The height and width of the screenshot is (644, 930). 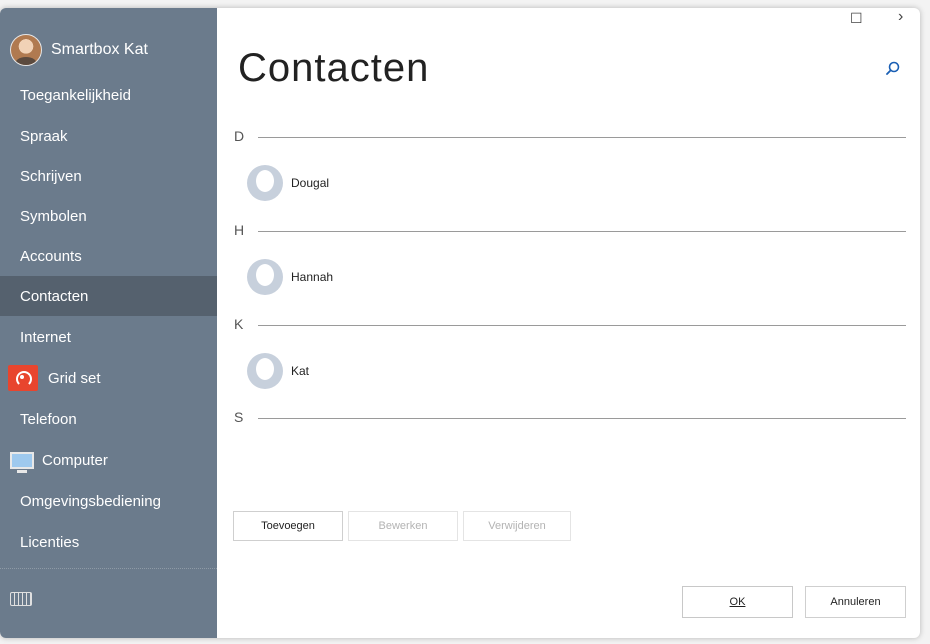 I want to click on group-letter: D, so click(x=239, y=136).